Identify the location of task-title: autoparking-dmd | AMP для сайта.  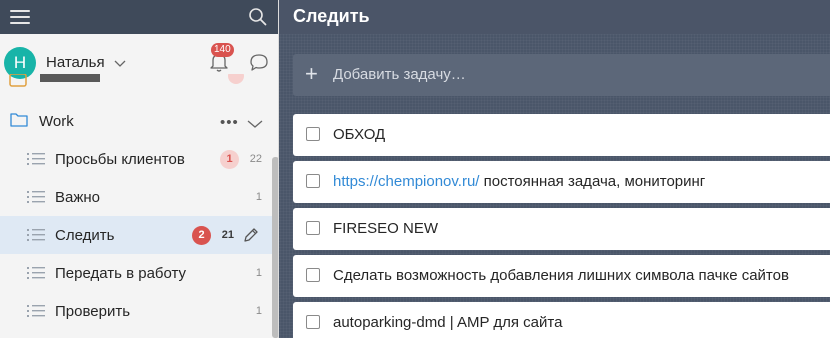
(448, 322).